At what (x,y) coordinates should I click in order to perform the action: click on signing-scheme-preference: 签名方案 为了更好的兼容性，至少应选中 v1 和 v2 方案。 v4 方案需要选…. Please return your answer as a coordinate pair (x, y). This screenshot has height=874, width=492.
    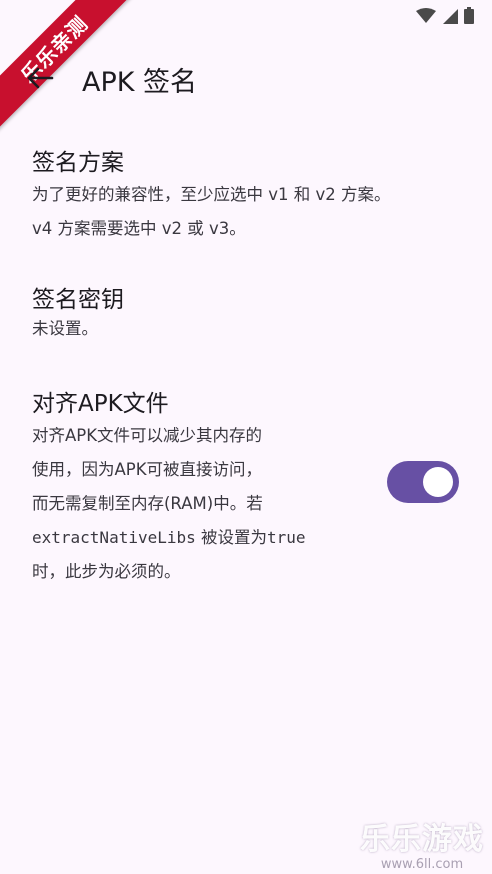
    Looking at the image, I should click on (211, 197).